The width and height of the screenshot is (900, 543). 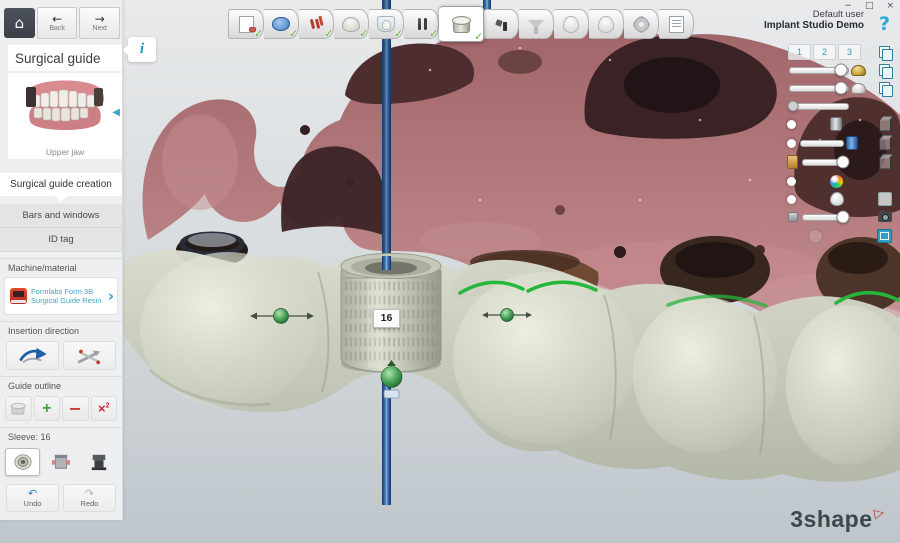 What do you see at coordinates (571, 24) in the screenshot?
I see `workflow-step-tooth-a` at bounding box center [571, 24].